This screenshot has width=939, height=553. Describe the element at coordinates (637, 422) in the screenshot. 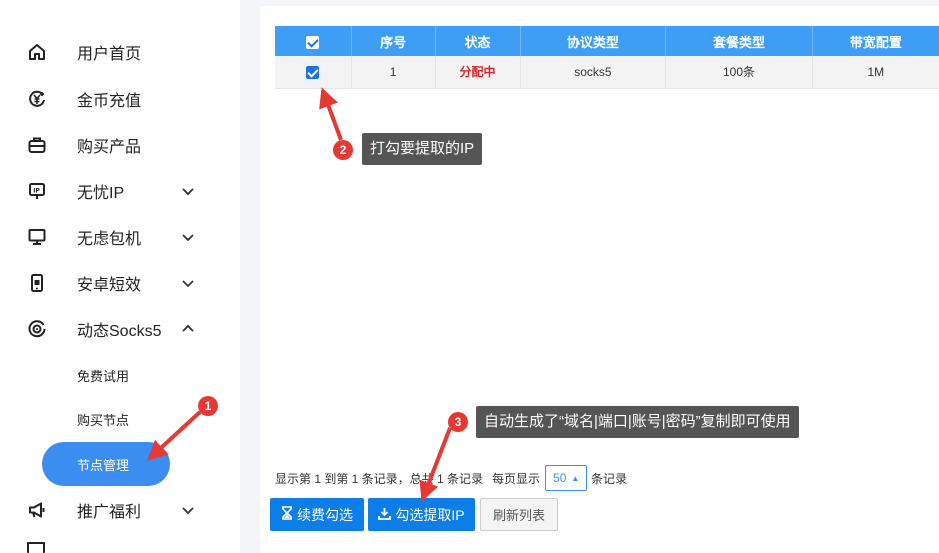

I see `annotation-tooltip-3: 自动生成了“域名|端口|账号|密码”复制即可使用` at that location.